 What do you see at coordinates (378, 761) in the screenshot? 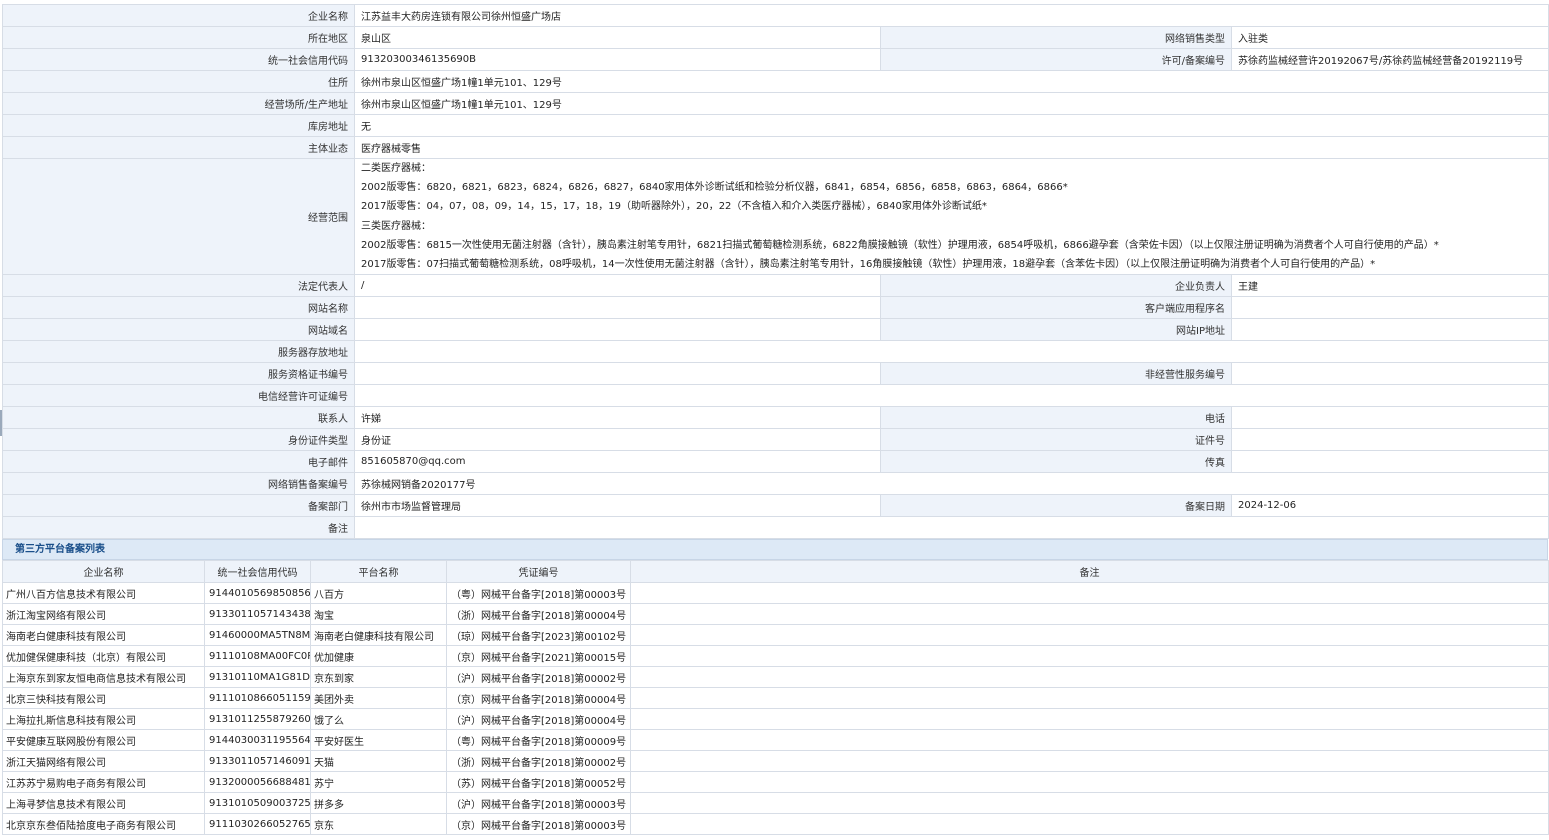
I see `row-platform-name: 天猫` at bounding box center [378, 761].